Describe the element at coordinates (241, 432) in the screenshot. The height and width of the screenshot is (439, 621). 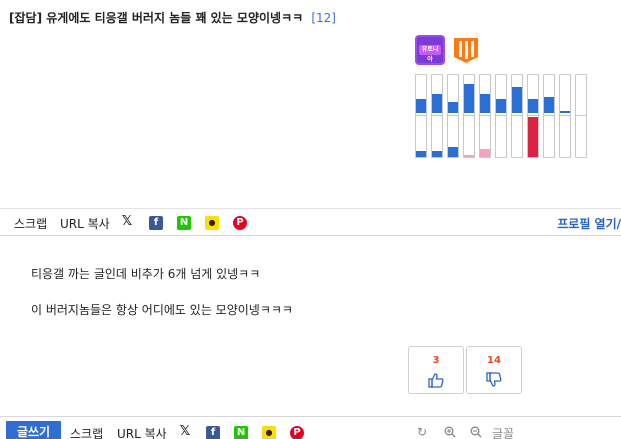
I see `bottom-naver-share-icon: N` at that location.